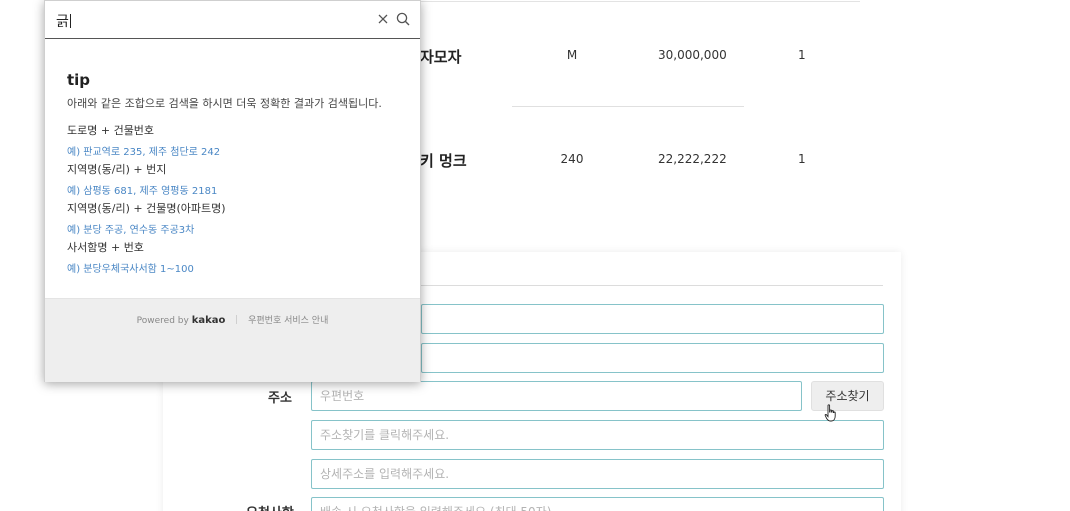 Image resolution: width=1070 pixels, height=511 pixels. I want to click on tip-example: 예) 분당우체국사서함 1~100, so click(130, 269).